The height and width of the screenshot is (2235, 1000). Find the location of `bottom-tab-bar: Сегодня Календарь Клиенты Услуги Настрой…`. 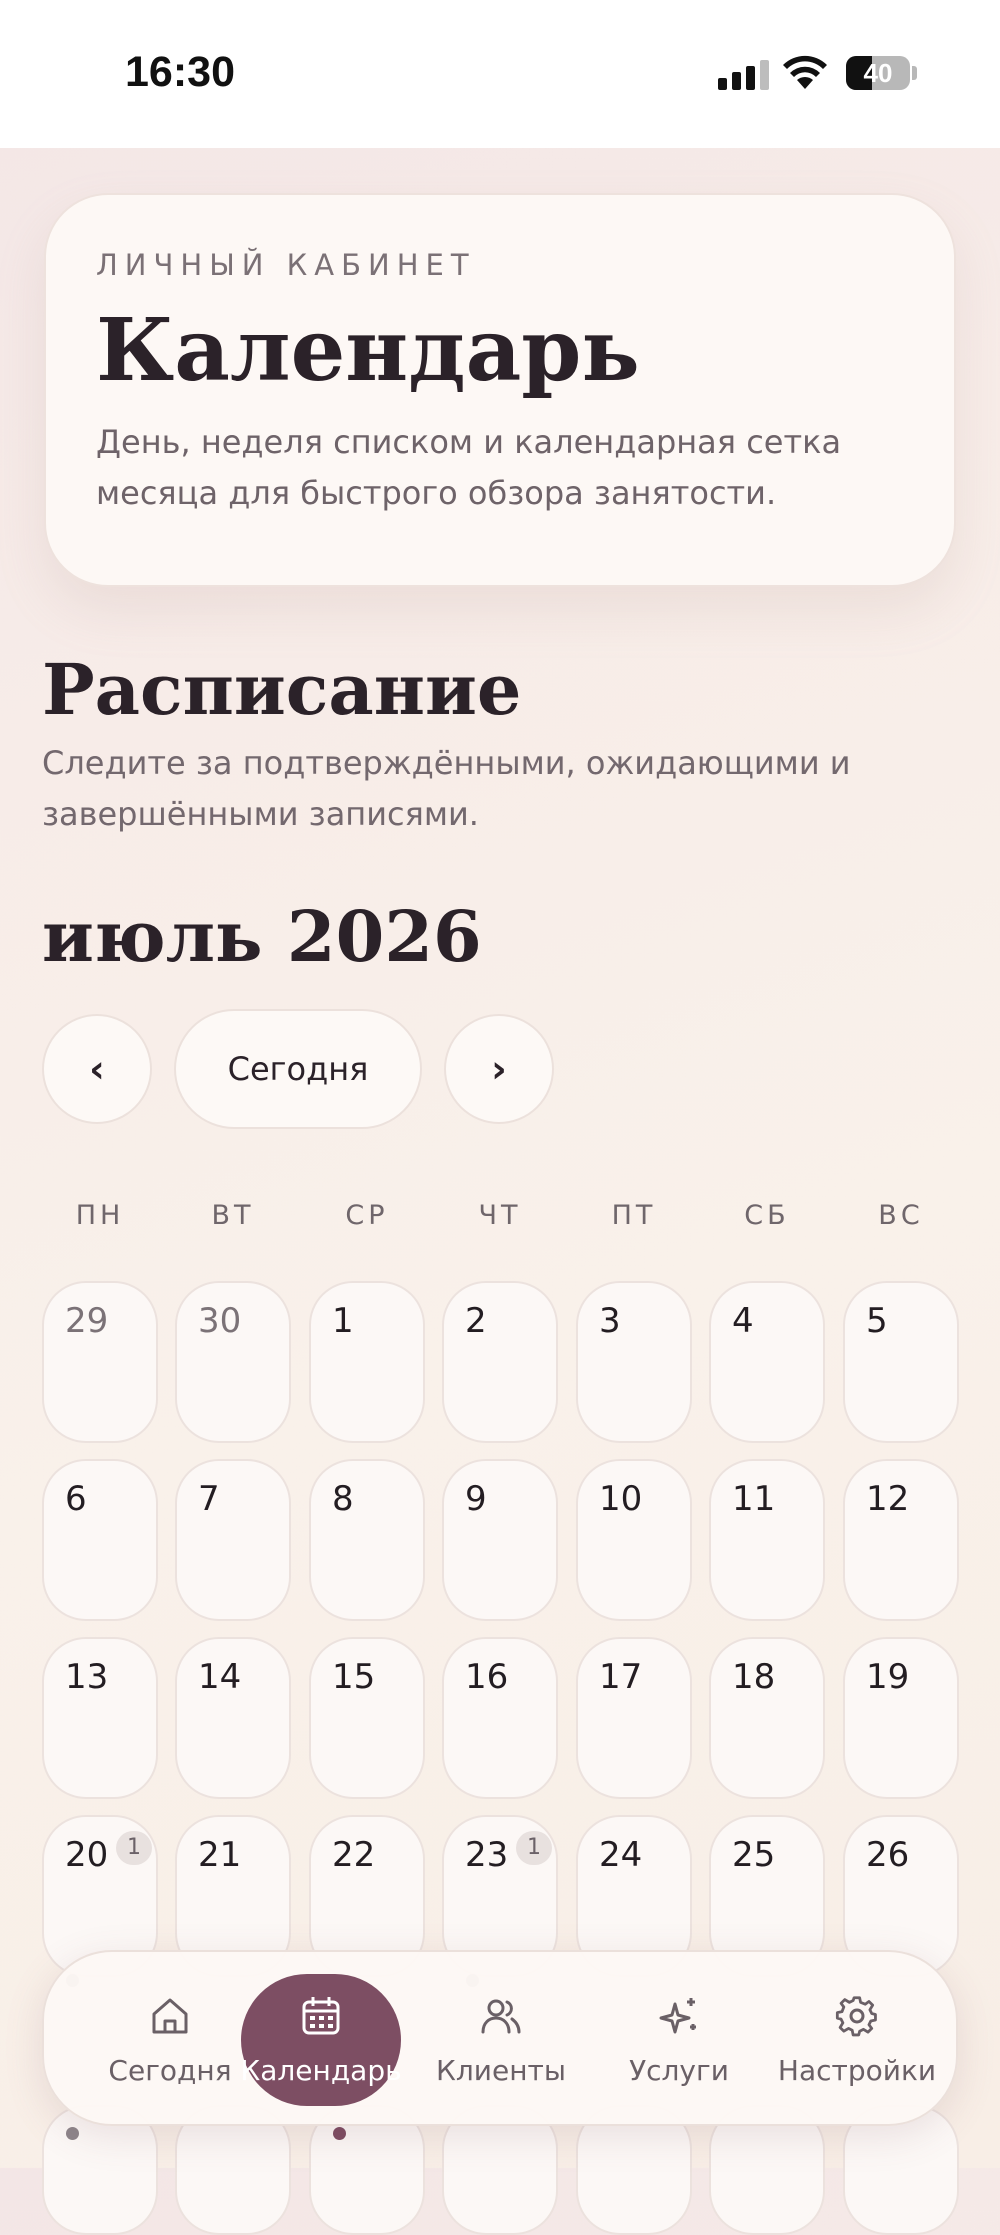

bottom-tab-bar: Сегодня Календарь Клиенты Услуги Настрой… is located at coordinates (500, 2038).